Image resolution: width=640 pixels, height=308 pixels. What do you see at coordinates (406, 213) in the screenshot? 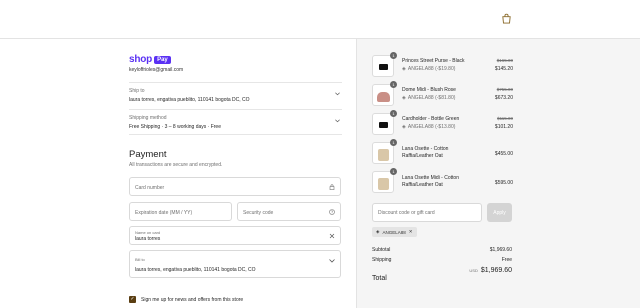
I see `discount-code-placeholder: Discount code or gift card` at bounding box center [406, 213].